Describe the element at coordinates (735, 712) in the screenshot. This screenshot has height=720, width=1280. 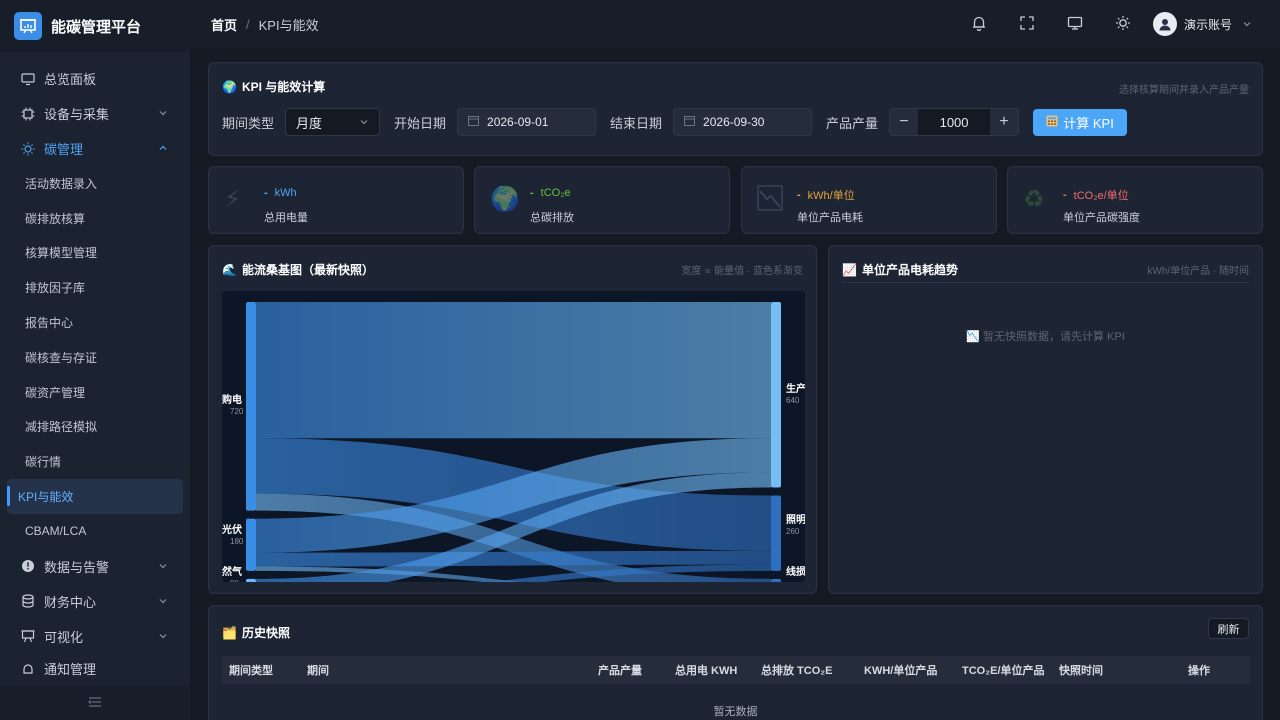
I see `history-empty-state: 暂无数据` at that location.